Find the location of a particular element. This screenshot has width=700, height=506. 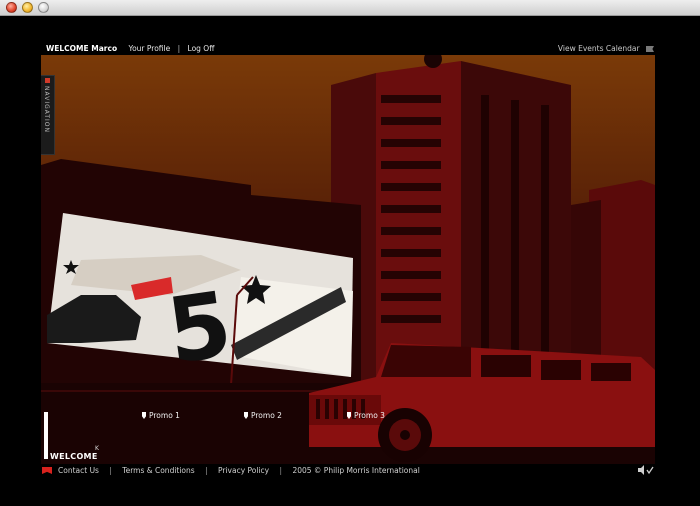

promo-2-label: Promo 2 is located at coordinates (266, 415).